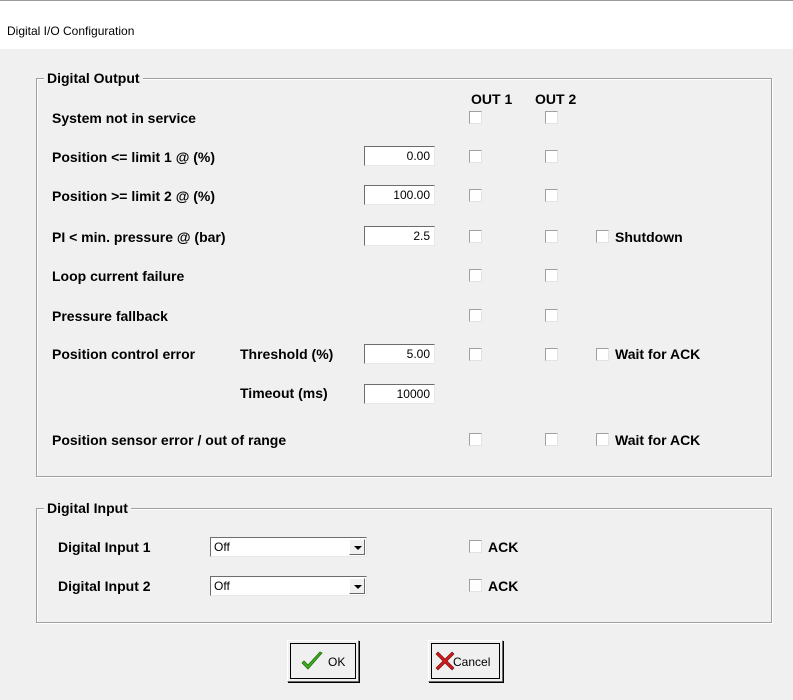 The width and height of the screenshot is (793, 700). I want to click on not-in-service-label: System not in service, so click(124, 118).